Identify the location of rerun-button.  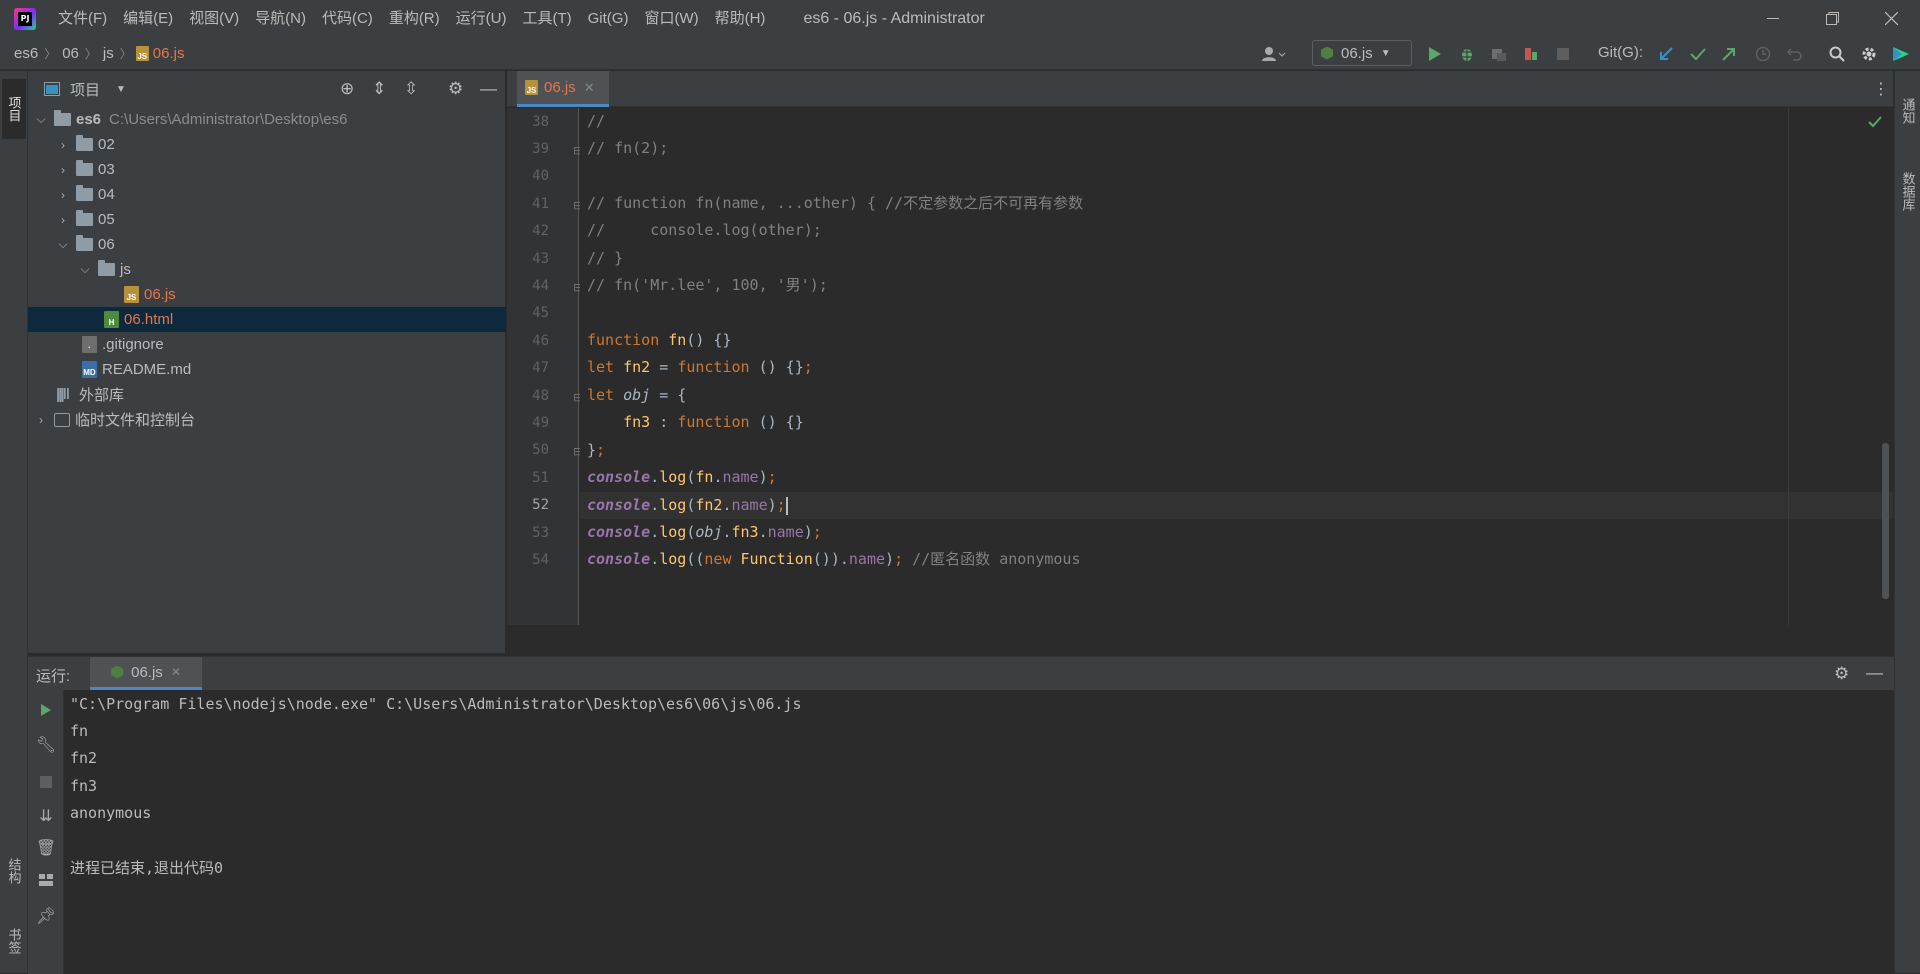
(46, 710).